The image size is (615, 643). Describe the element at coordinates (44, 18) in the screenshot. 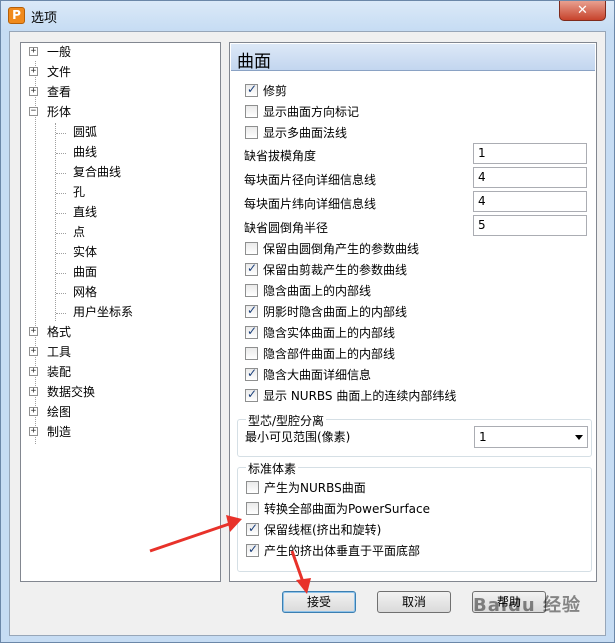

I see `dialog-title: 选项` at that location.